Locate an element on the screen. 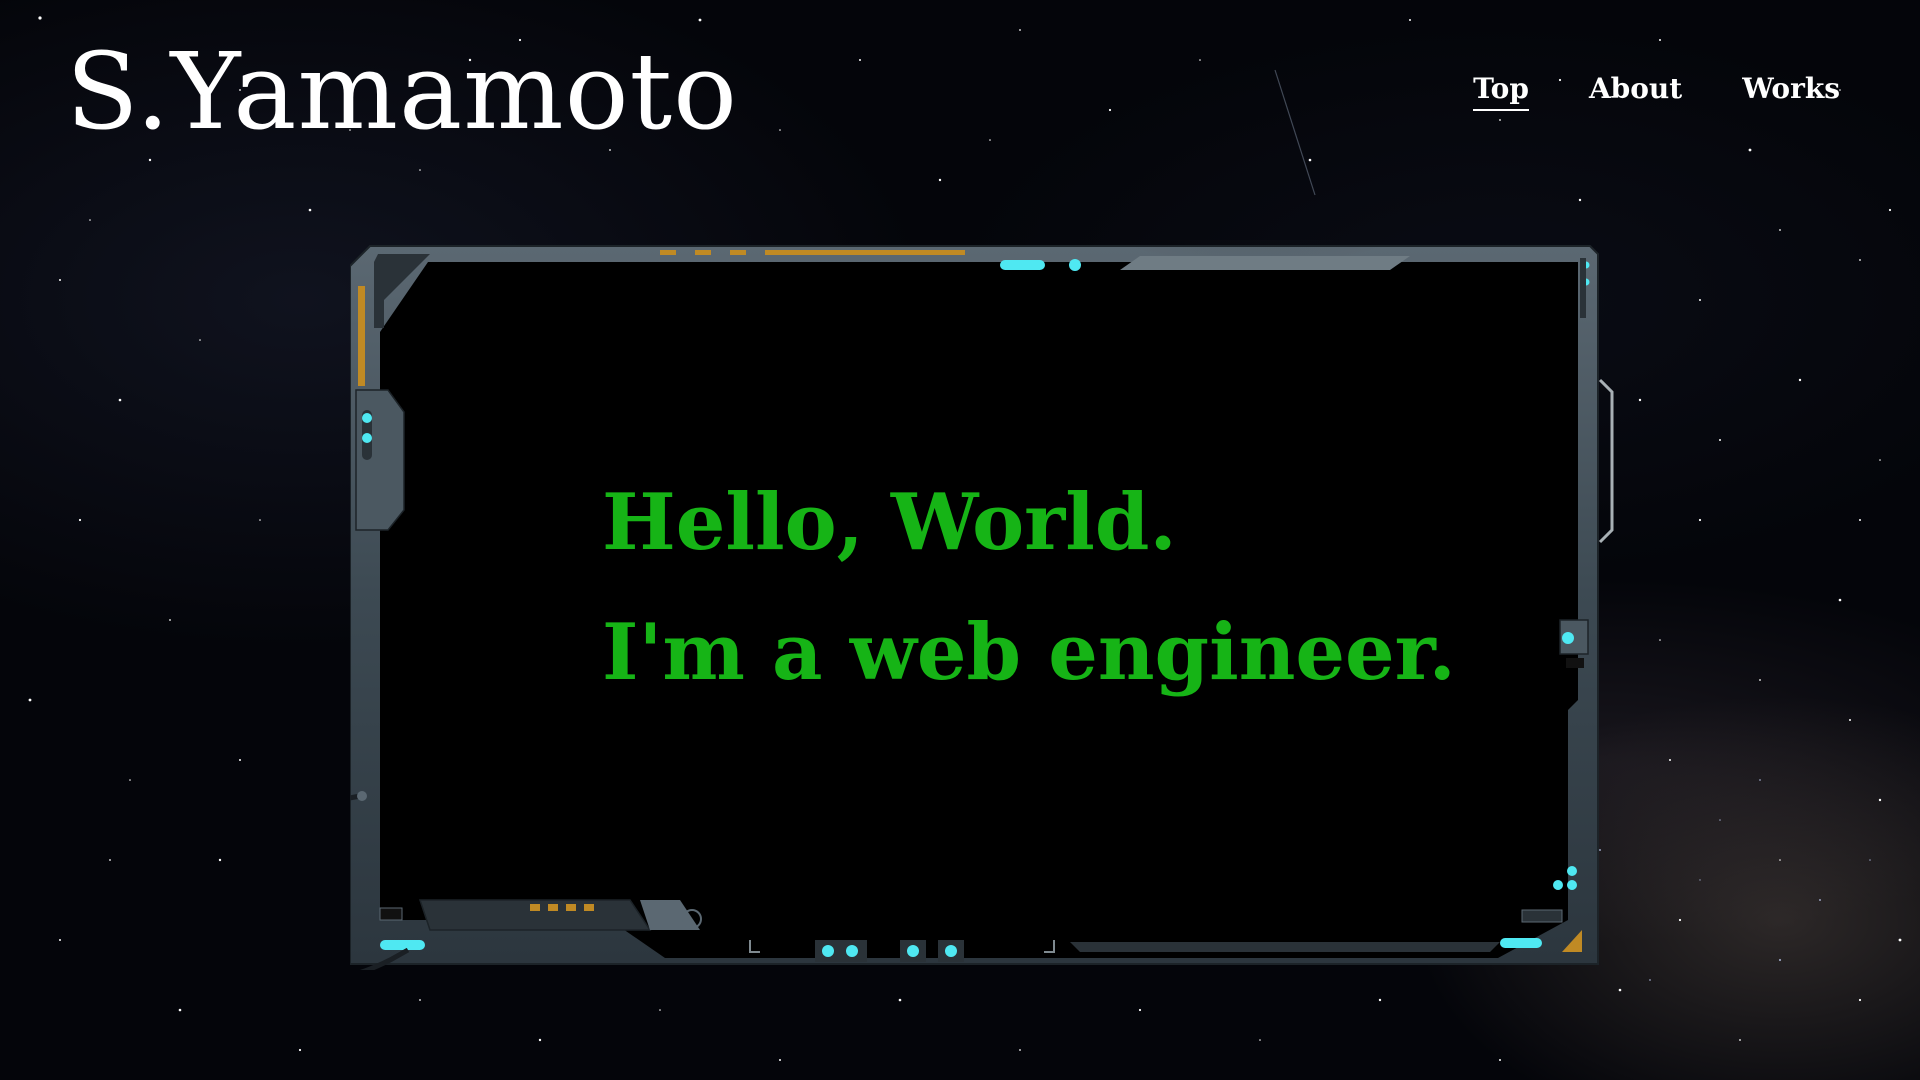 The image size is (1920, 1080). global-nav: Top About Works is located at coordinates (1656, 91).